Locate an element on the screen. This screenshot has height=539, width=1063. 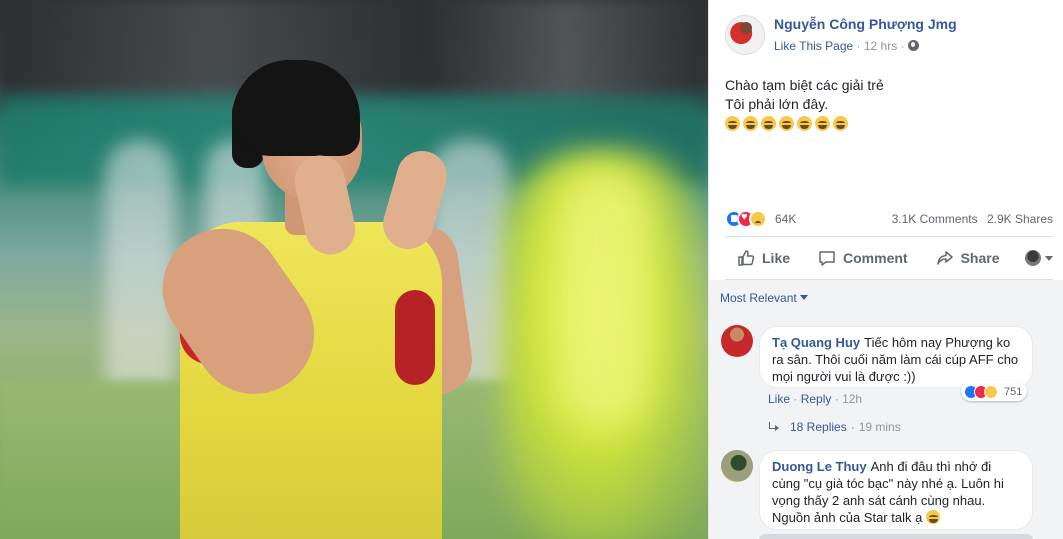
post-actions: Like Comment Share is located at coordinates (889, 258).